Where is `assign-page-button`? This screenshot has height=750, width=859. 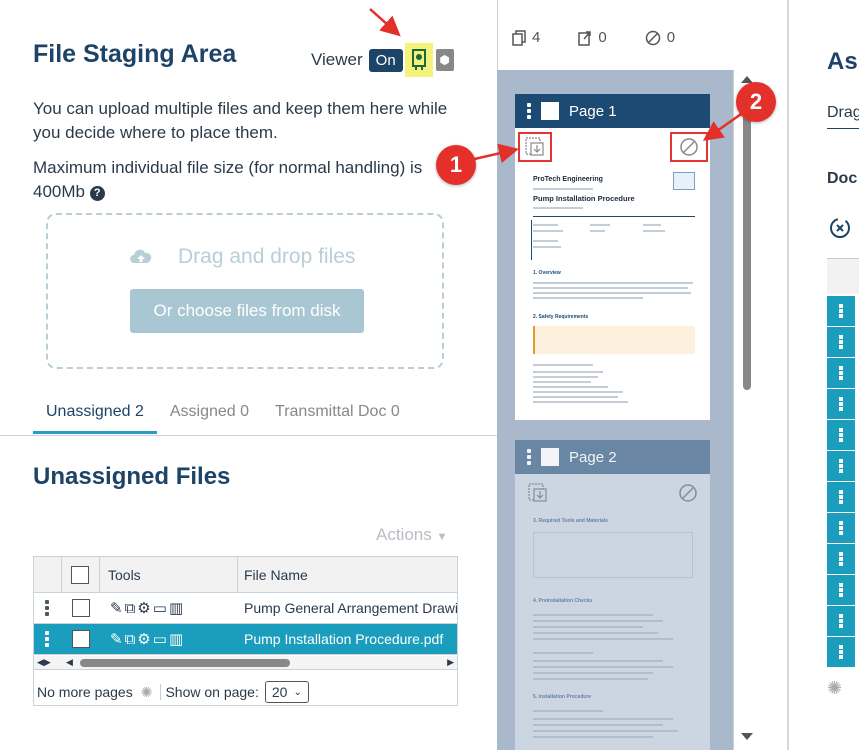 assign-page-button is located at coordinates (535, 147).